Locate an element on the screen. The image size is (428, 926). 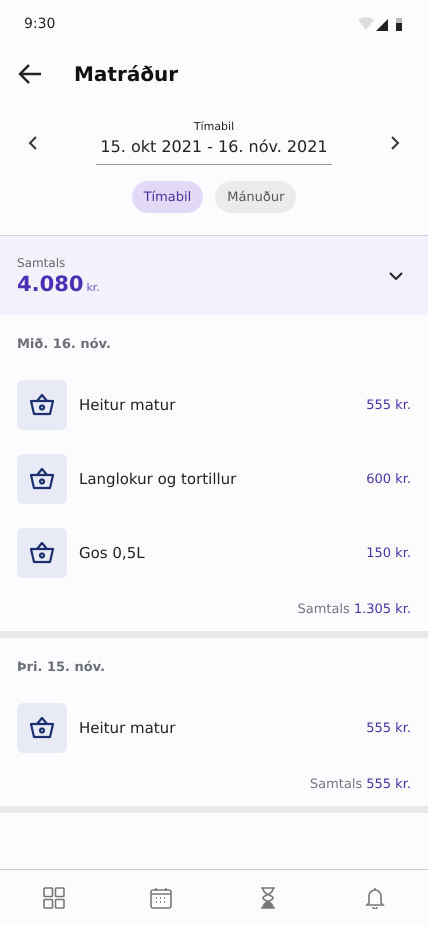
chevron-left-icon is located at coordinates (33, 142).